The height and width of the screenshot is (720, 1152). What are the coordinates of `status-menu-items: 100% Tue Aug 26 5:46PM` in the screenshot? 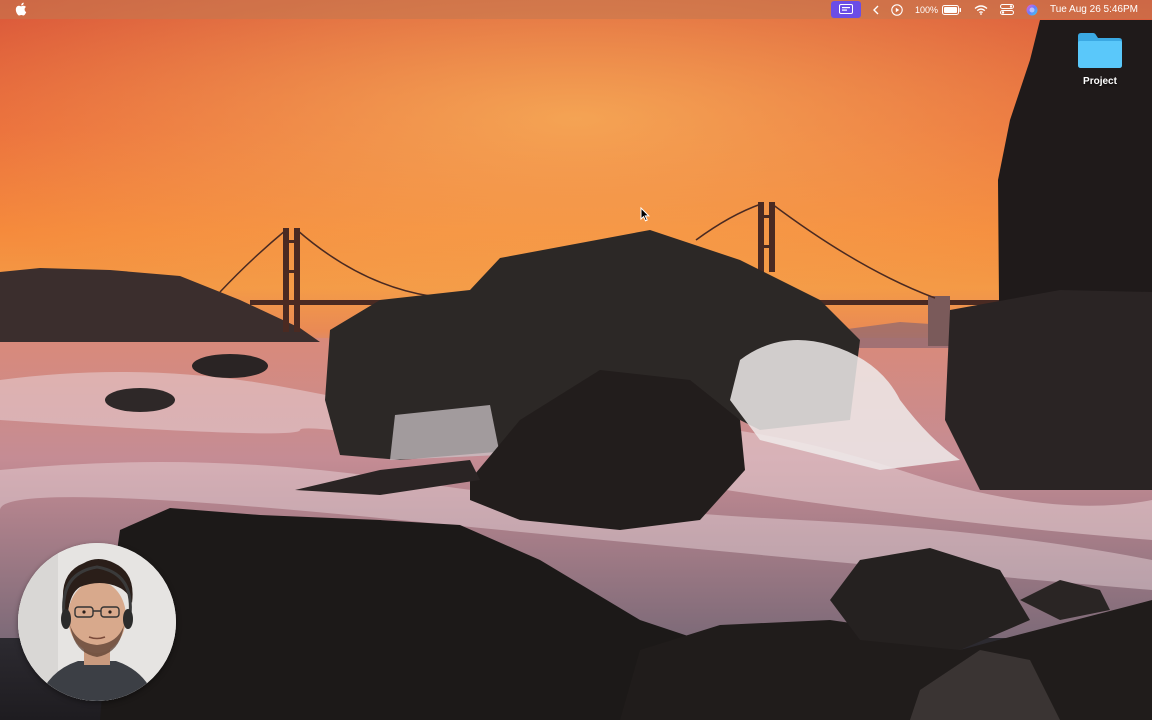 It's located at (984, 9).